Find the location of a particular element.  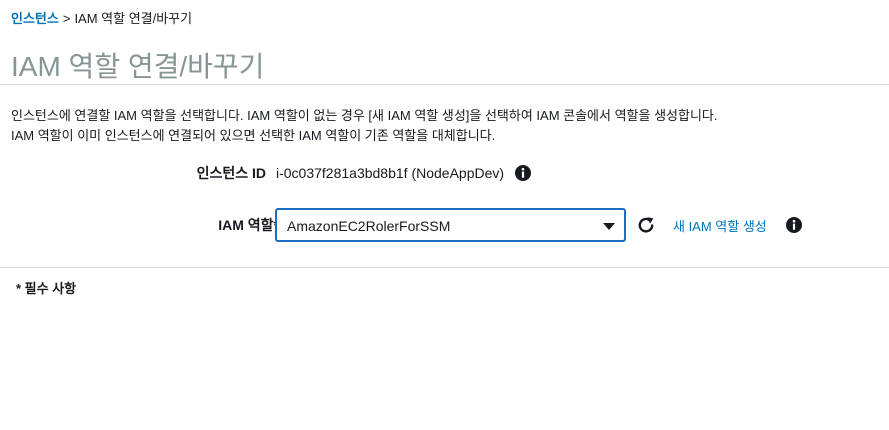

create-iam-role-link: 새 IAM 역할 생성 is located at coordinates (720, 227).